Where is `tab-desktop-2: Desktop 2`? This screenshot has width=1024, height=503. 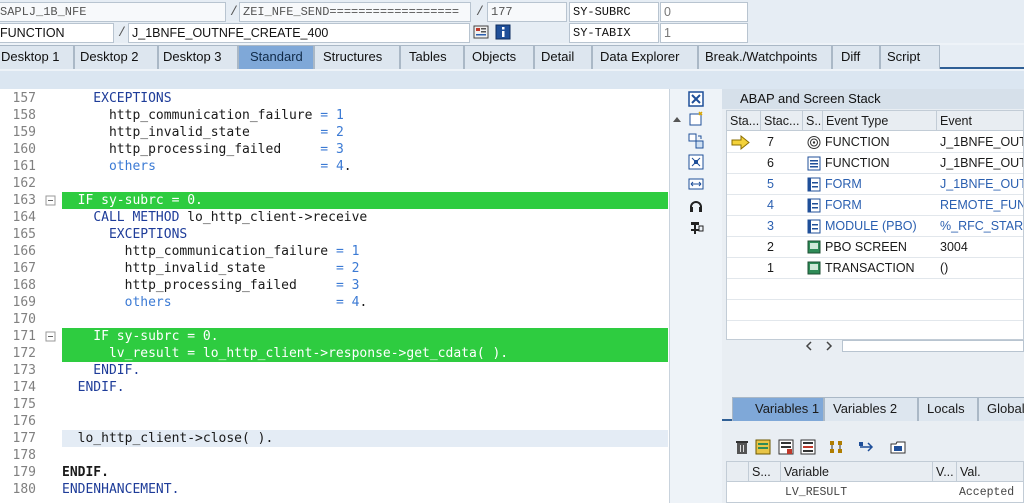 tab-desktop-2: Desktop 2 is located at coordinates (116, 57).